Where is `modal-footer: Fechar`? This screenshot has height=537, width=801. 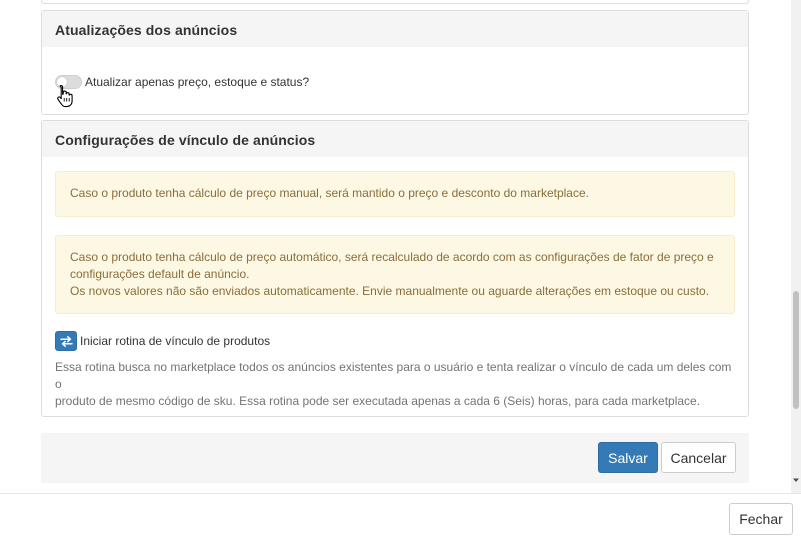
modal-footer: Fechar is located at coordinates (400, 515).